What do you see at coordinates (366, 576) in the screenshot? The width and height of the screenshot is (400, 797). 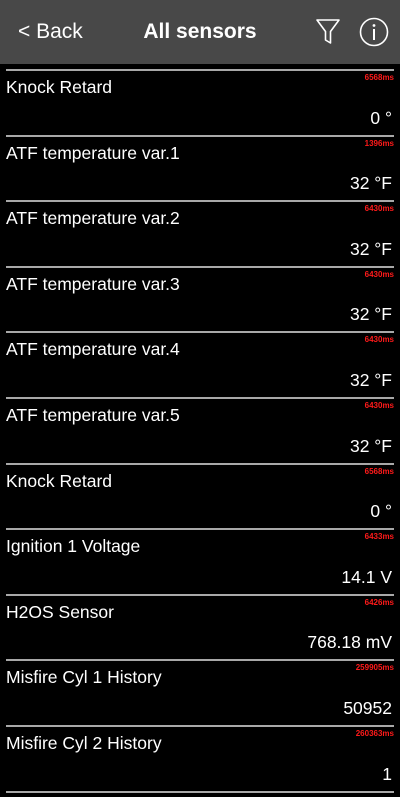 I see `sensor-value: 14.1 V` at bounding box center [366, 576].